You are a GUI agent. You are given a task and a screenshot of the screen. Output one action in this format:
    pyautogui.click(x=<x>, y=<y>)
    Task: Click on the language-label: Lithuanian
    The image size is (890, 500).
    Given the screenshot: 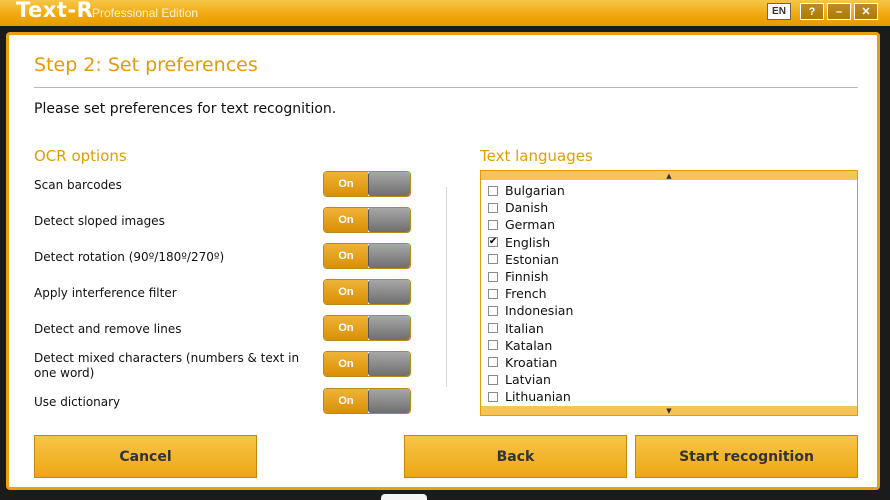 What is the action you would take?
    pyautogui.click(x=538, y=397)
    